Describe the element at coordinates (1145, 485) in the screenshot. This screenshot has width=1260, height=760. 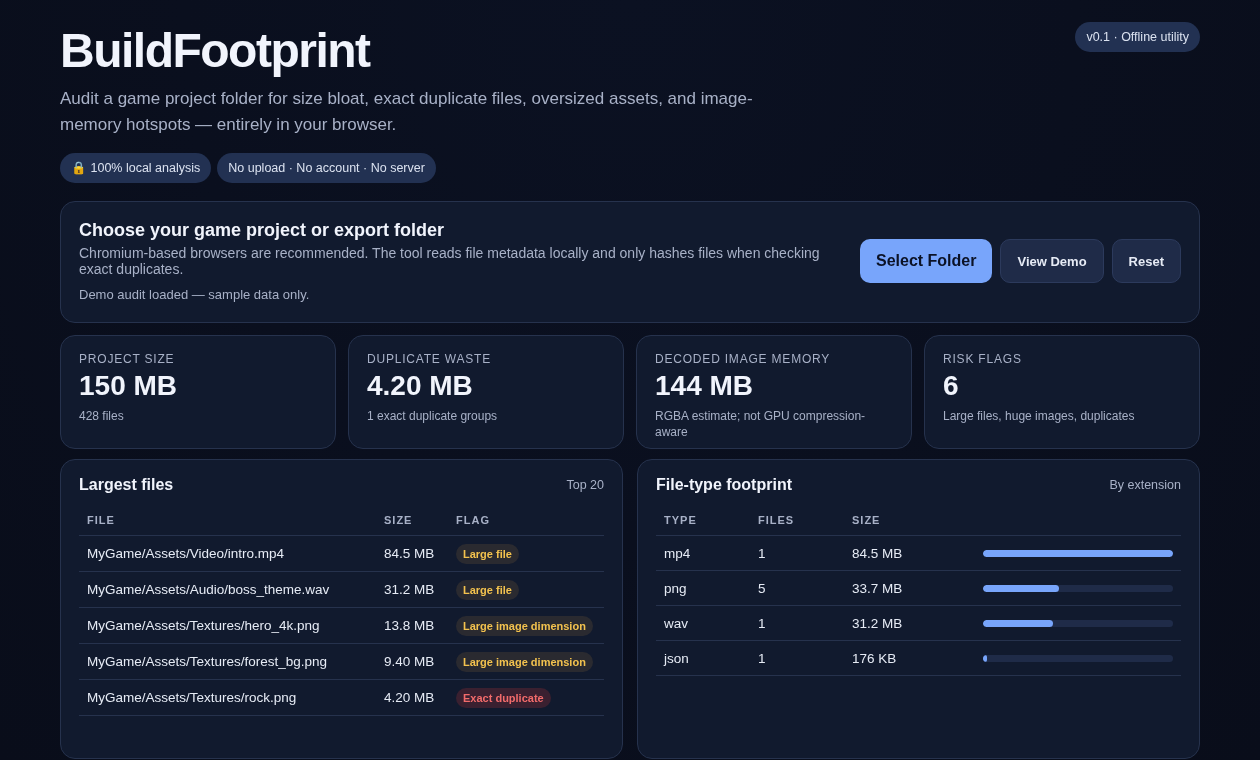
I see `card-meta: By extension` at that location.